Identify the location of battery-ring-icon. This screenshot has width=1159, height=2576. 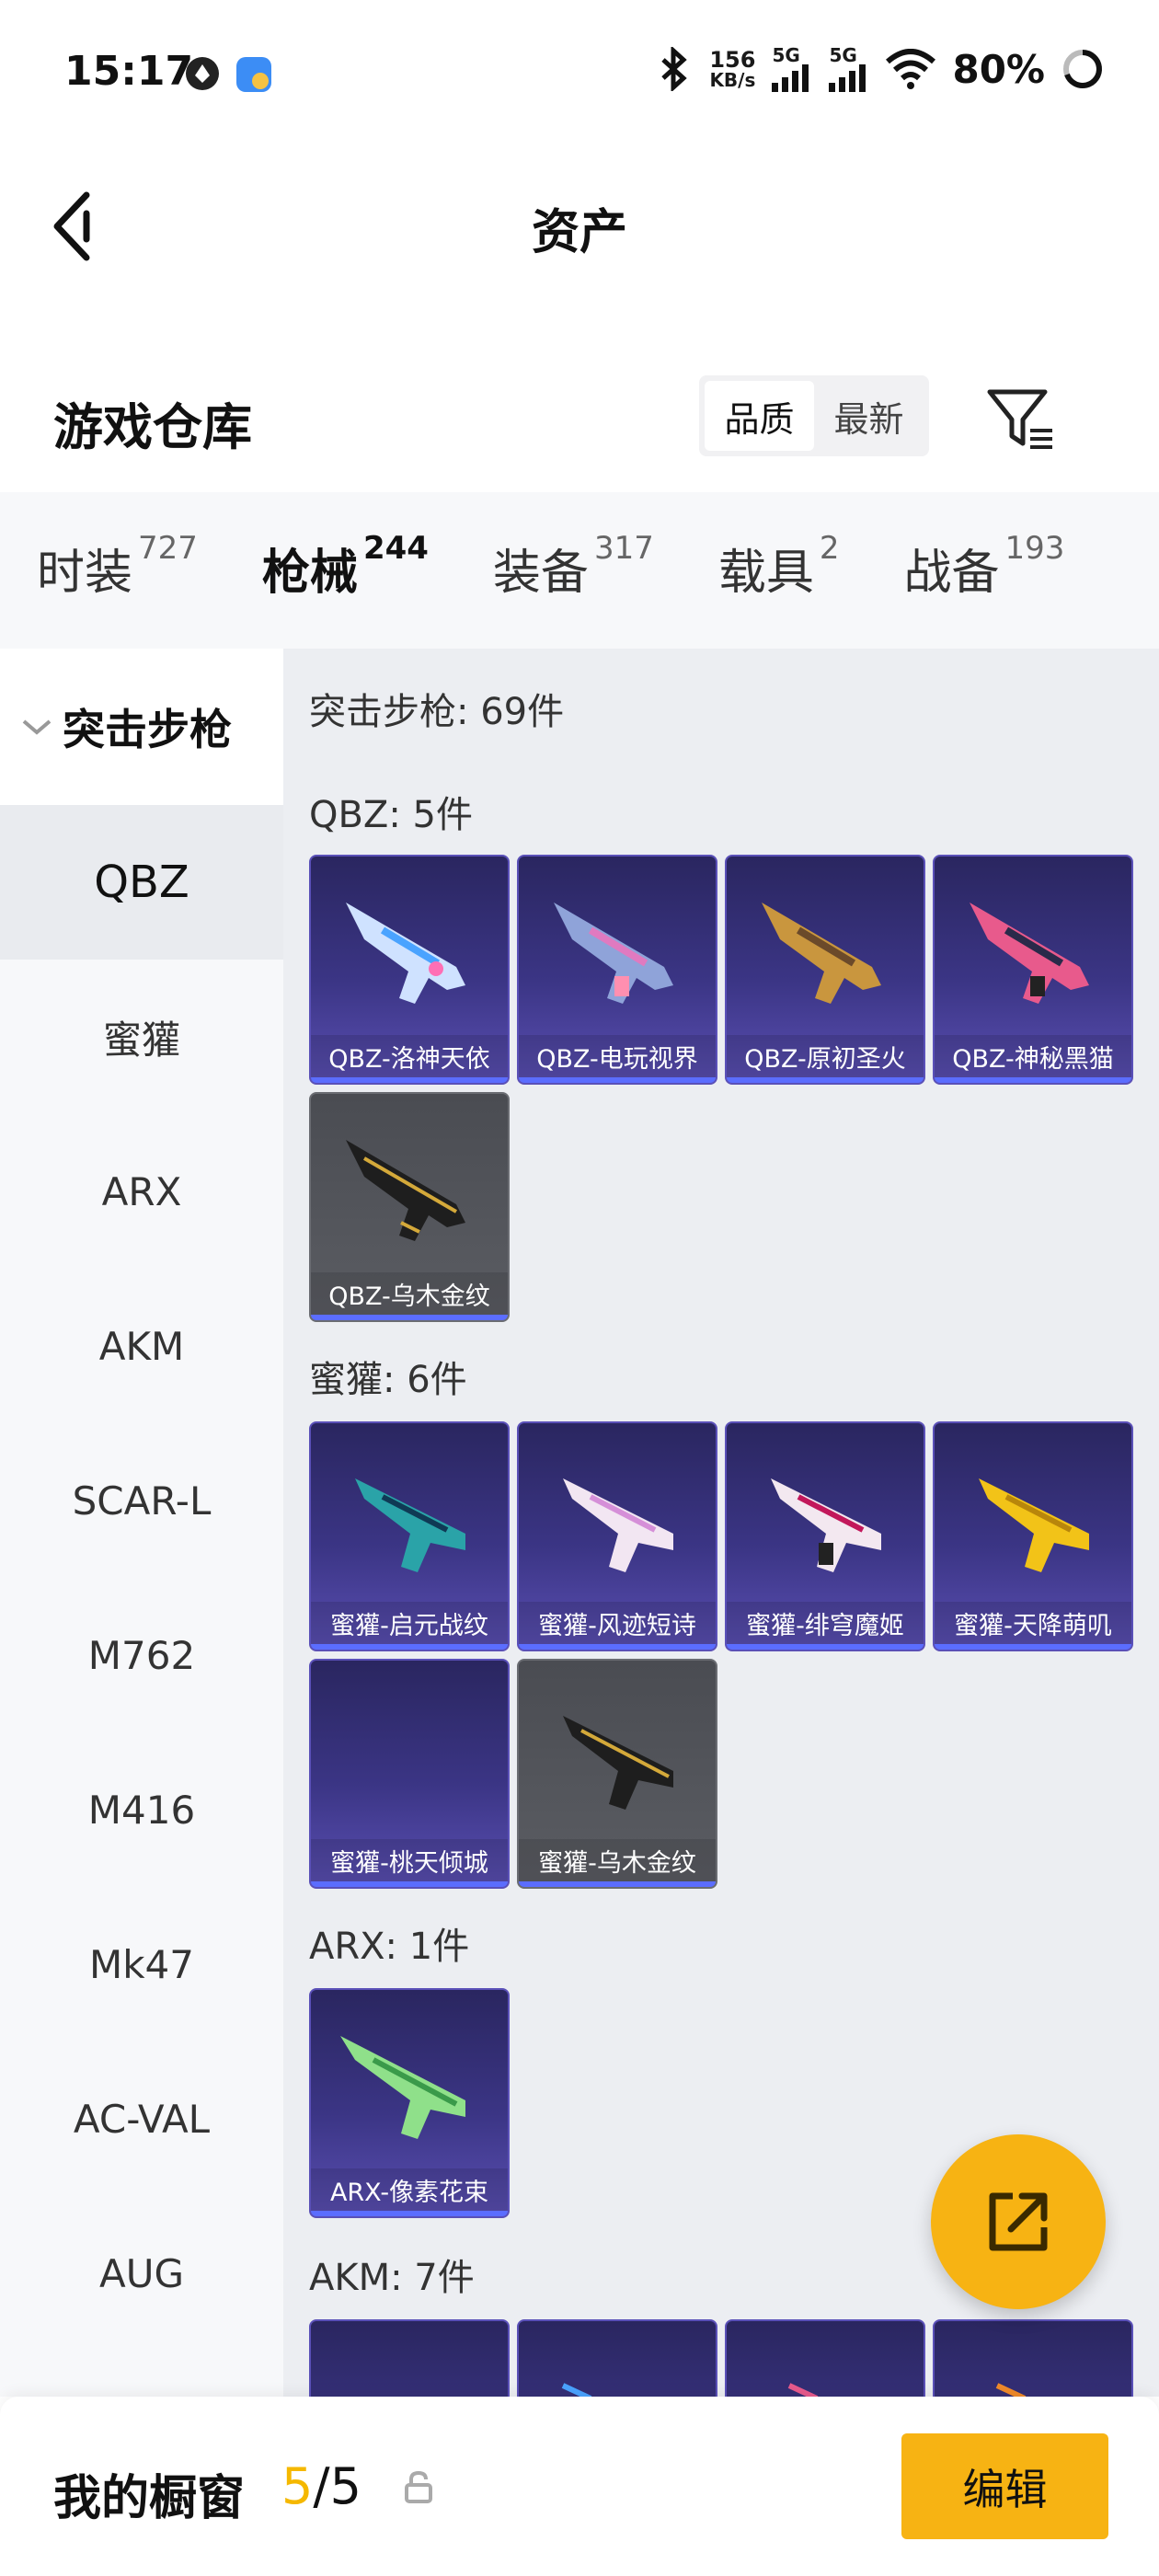
(1082, 69).